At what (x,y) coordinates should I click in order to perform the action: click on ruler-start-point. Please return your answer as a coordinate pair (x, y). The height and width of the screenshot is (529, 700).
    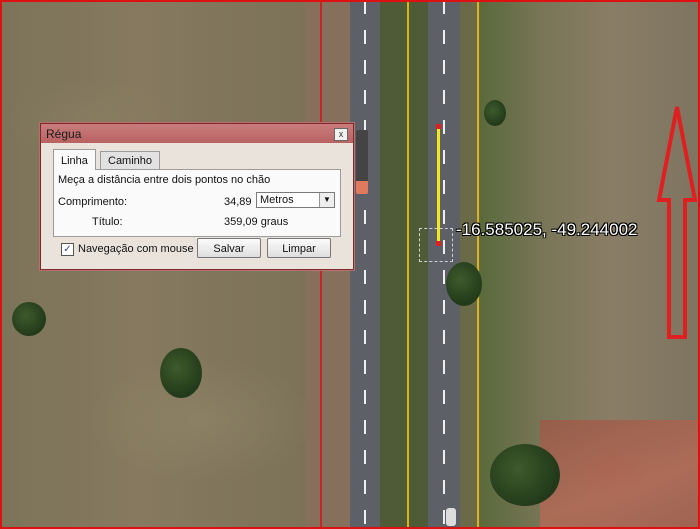
    Looking at the image, I should click on (438, 126).